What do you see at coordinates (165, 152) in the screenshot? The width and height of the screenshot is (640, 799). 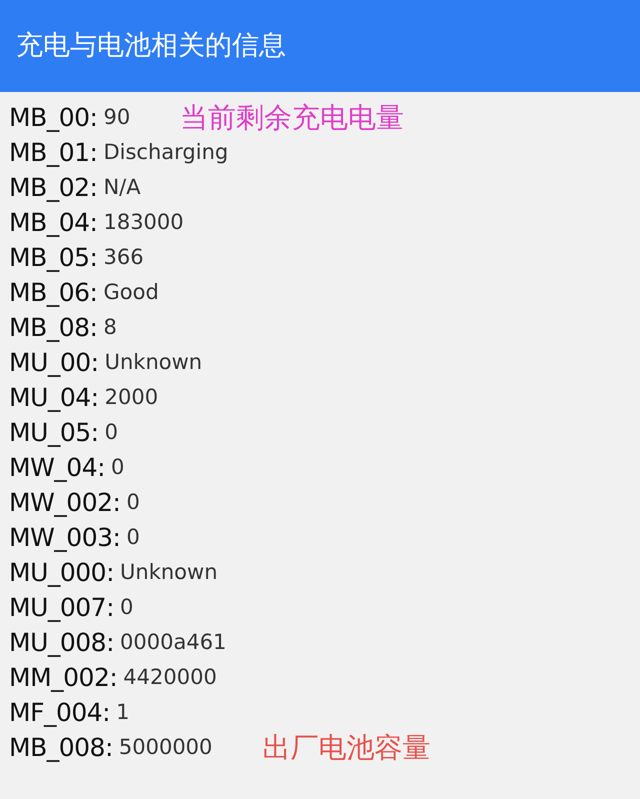 I see `info-value: Discharging` at bounding box center [165, 152].